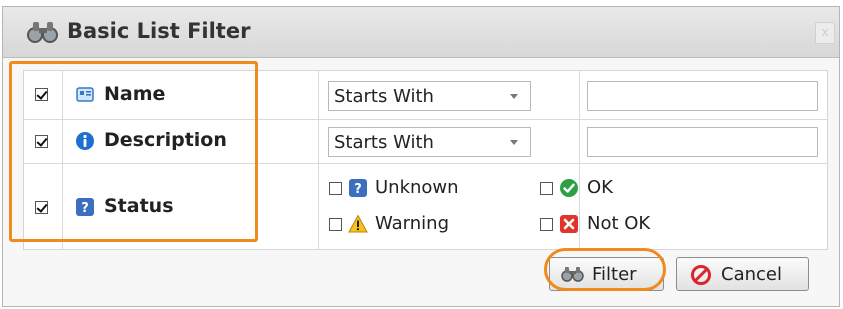 This screenshot has width=843, height=309. Describe the element at coordinates (85, 141) in the screenshot. I see `info-icon` at that location.